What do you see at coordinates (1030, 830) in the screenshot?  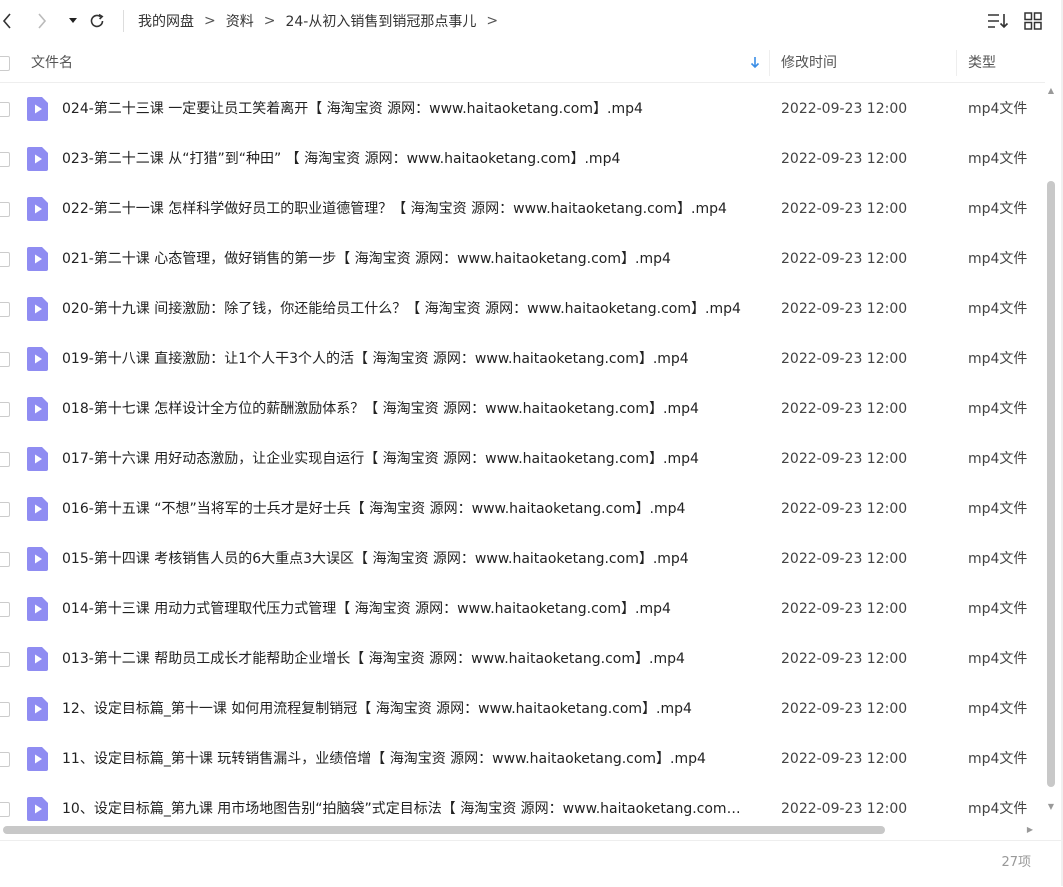 I see `scroll-right-icon: ▶` at bounding box center [1030, 830].